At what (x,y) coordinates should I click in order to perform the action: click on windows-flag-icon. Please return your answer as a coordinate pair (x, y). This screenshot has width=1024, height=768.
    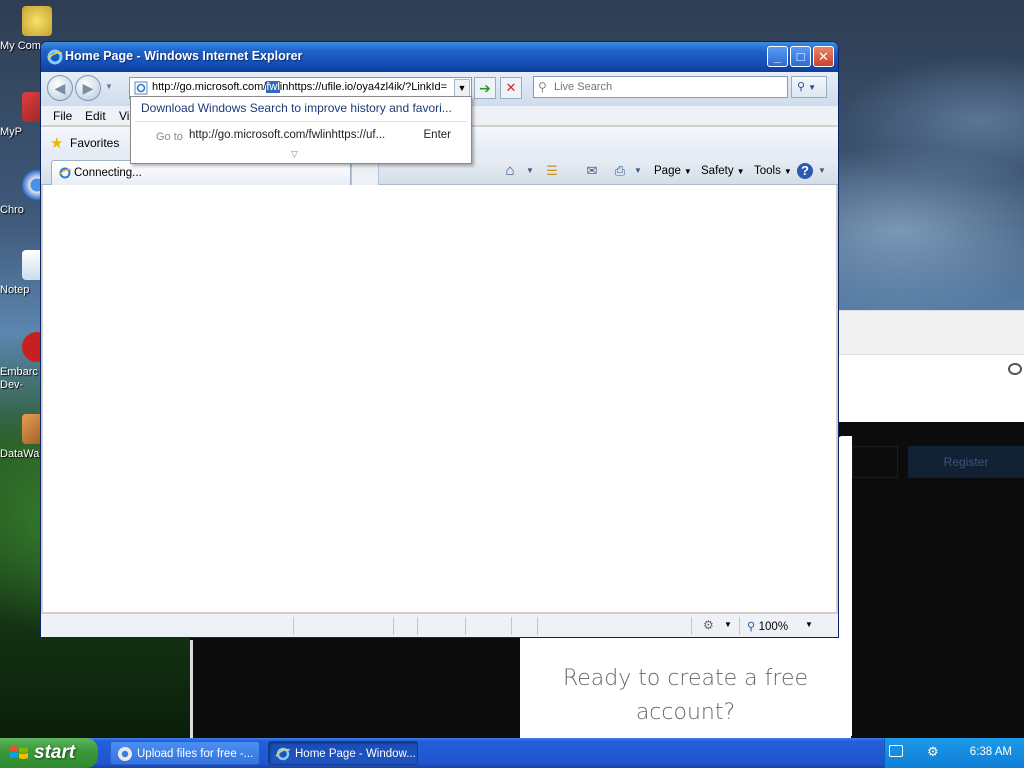
    Looking at the image, I should click on (19, 752).